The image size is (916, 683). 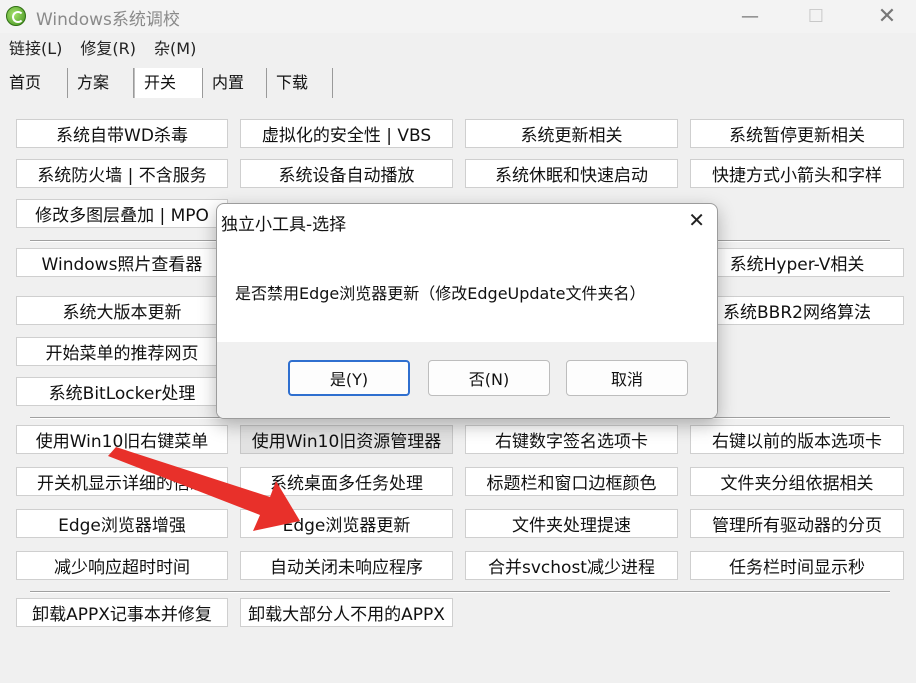 I want to click on previous-versions-button: 右键以前的版本选项卡, so click(x=797, y=439).